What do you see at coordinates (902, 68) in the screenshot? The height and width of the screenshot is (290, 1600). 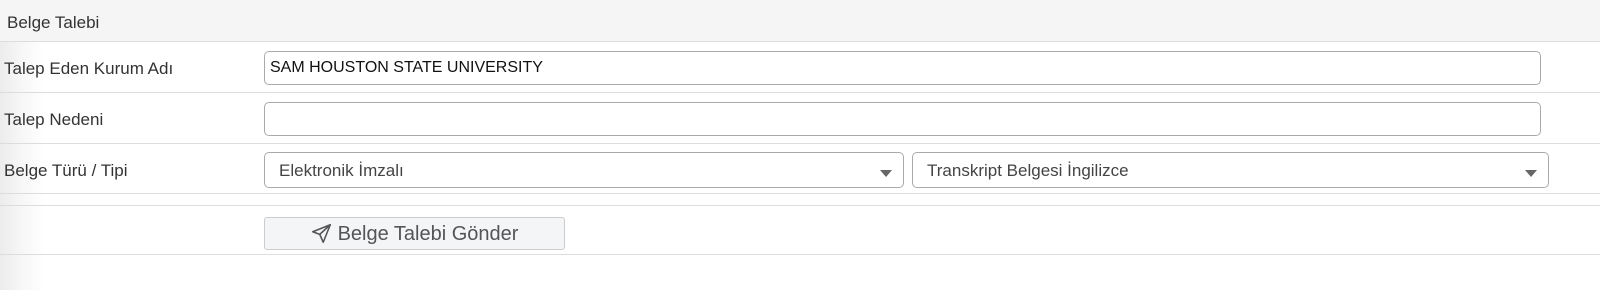 I see `institution-input` at bounding box center [902, 68].